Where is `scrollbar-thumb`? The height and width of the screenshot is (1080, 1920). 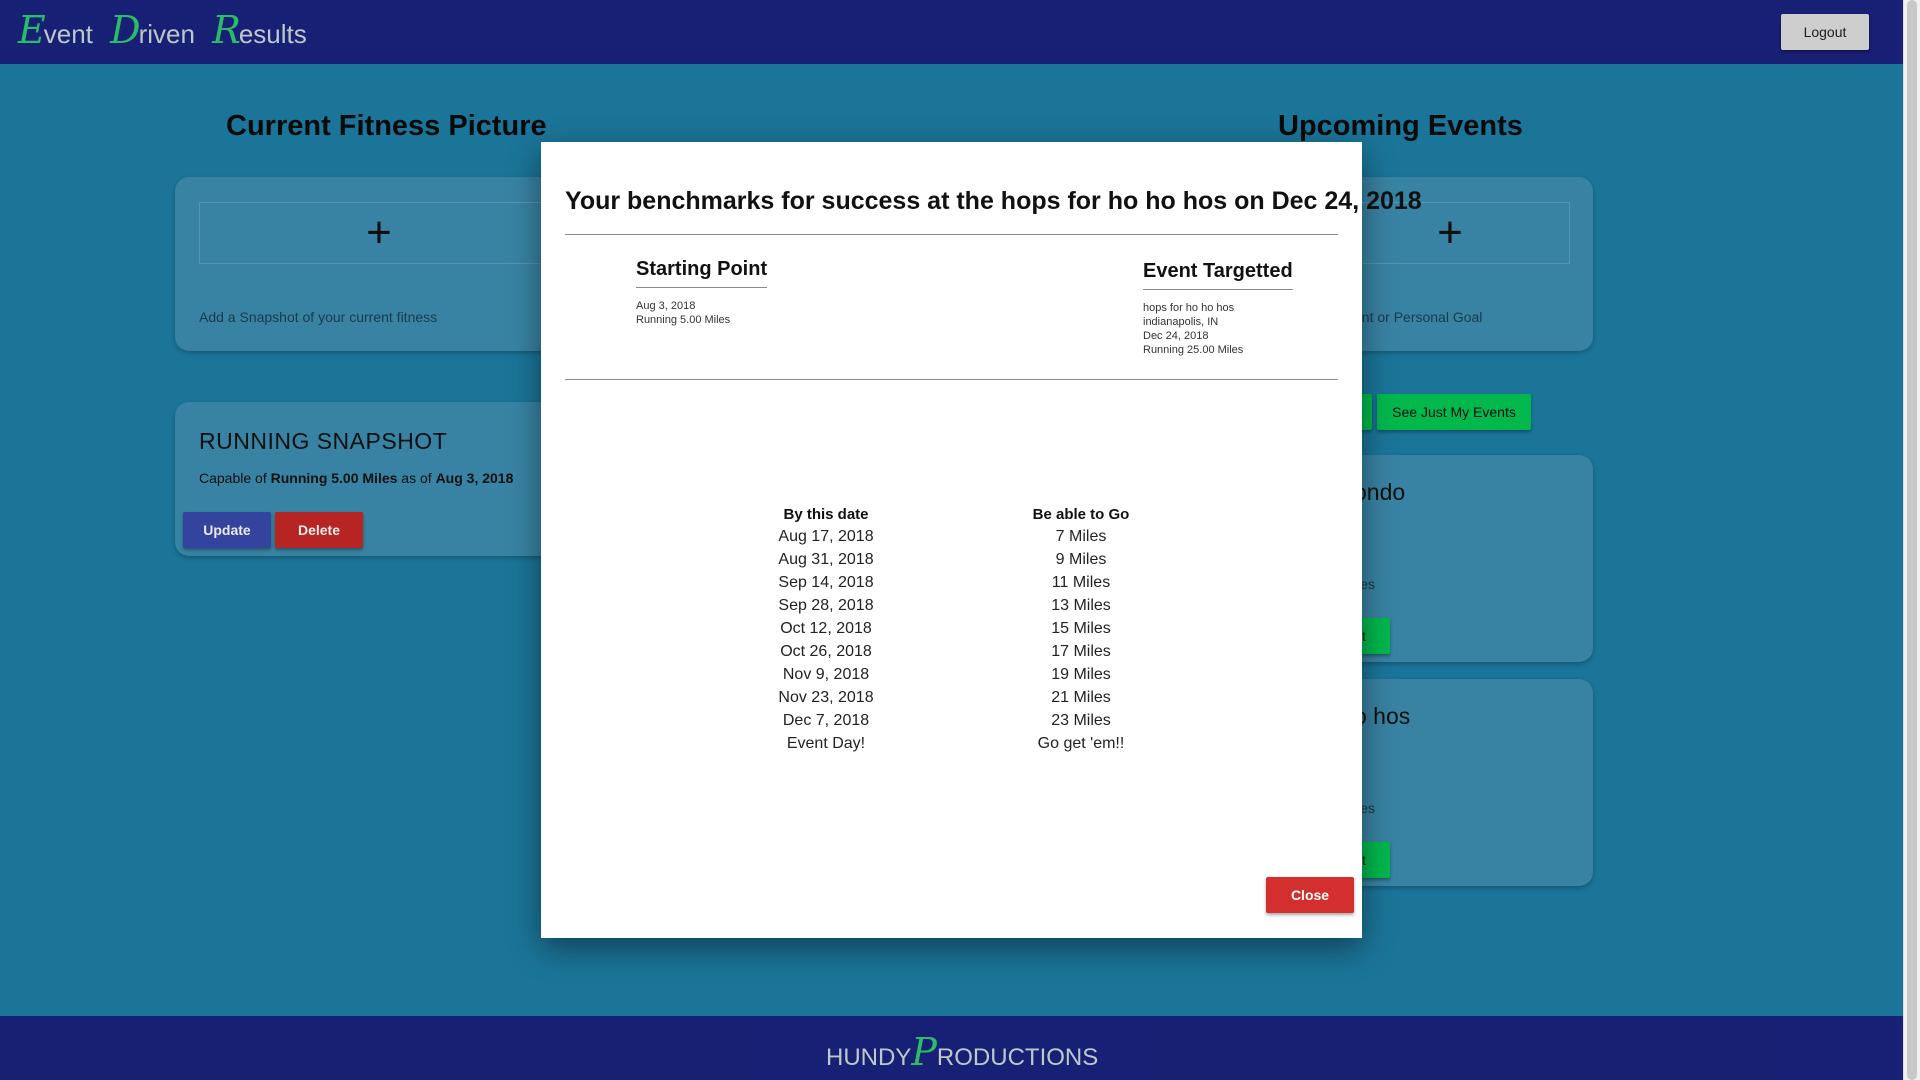 scrollbar-thumb is located at coordinates (1912, 540).